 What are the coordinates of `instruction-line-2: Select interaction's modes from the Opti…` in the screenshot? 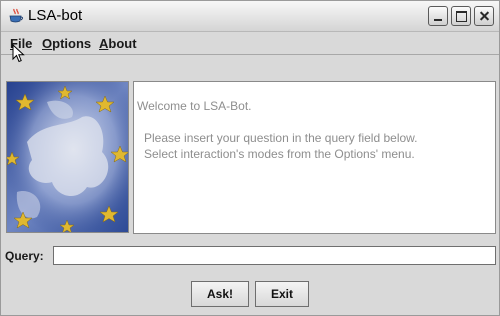 It's located at (279, 154).